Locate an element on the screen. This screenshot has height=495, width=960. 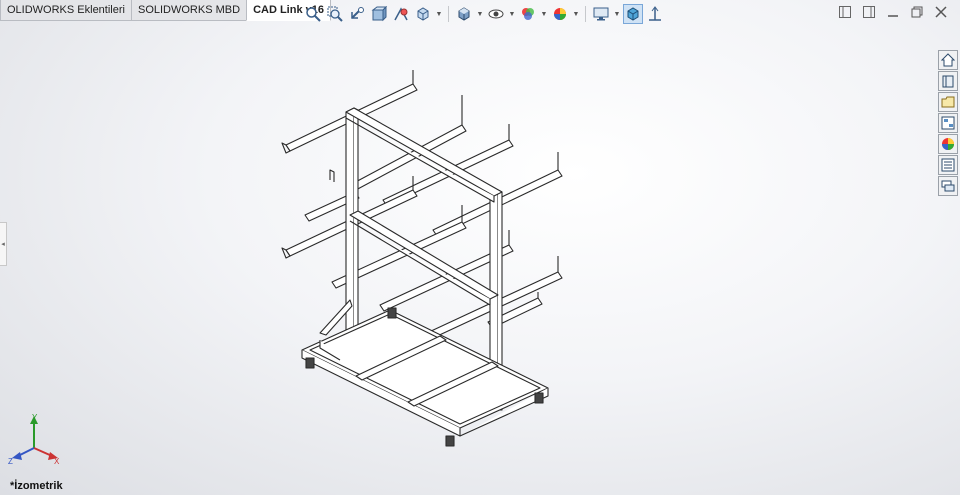
triad-y-label: Y is located at coordinates (35, 417).